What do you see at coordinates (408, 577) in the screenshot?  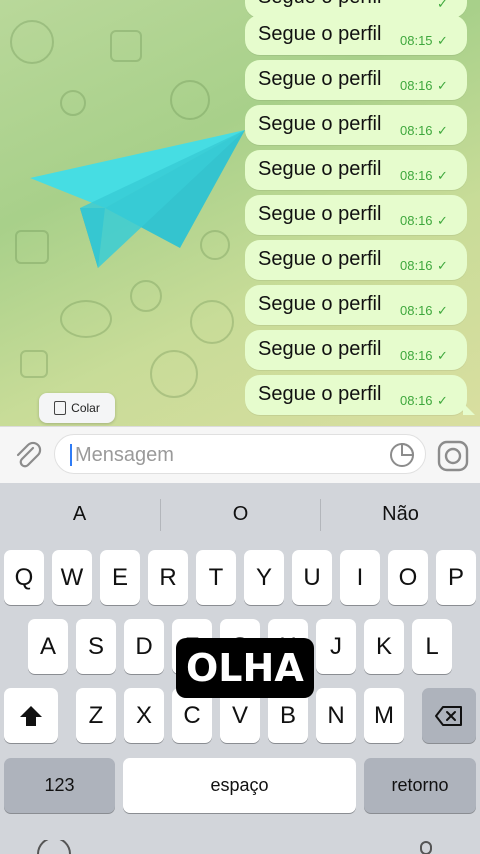 I see `key-o: O` at bounding box center [408, 577].